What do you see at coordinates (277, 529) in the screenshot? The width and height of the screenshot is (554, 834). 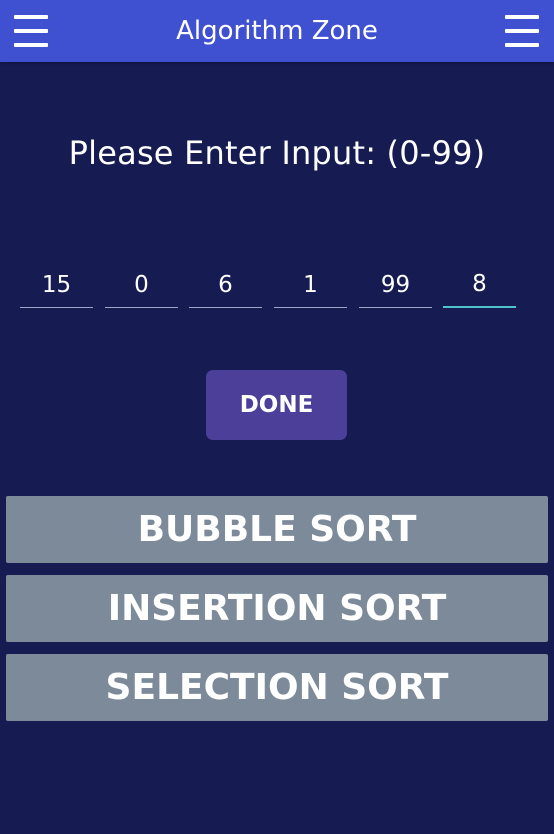 I see `bubble-sort-button: BUBBLE SORT` at bounding box center [277, 529].